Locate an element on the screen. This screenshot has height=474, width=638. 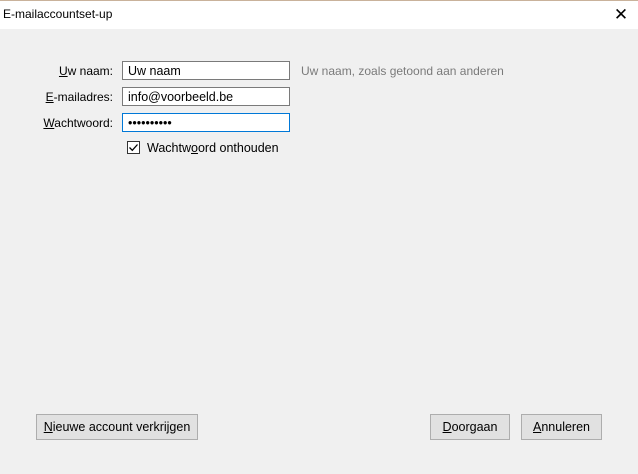
email-label: E-mailadres: is located at coordinates (79, 97).